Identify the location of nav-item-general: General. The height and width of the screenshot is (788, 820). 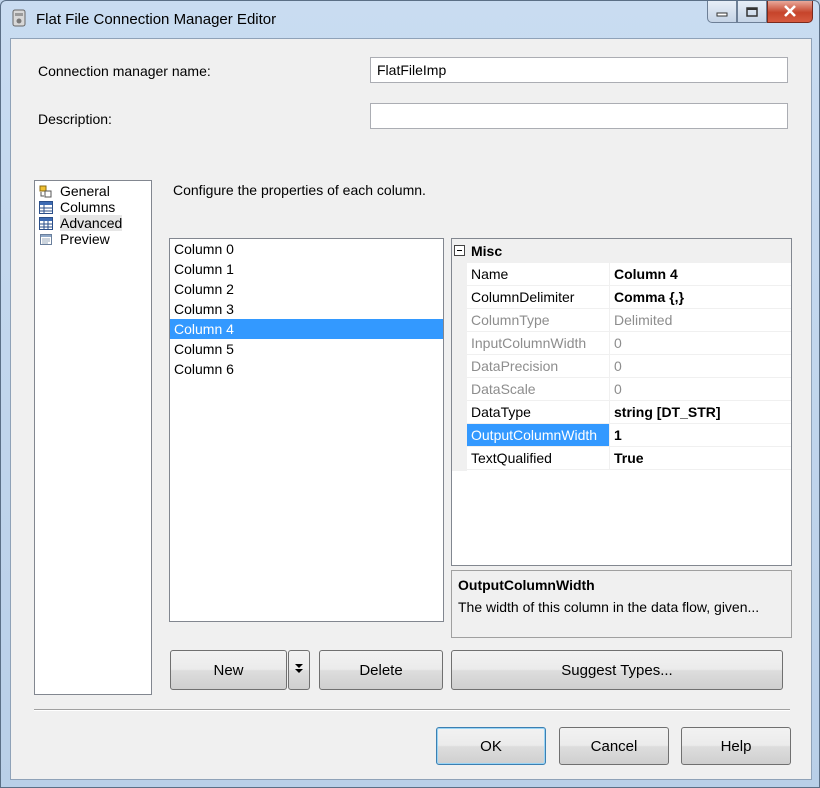
(74, 191).